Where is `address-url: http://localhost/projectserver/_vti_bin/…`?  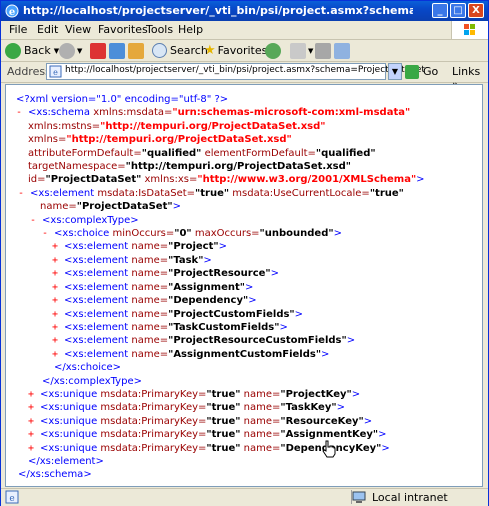 address-url: http://localhost/projectserver/_vti_bin/… is located at coordinates (245, 70).